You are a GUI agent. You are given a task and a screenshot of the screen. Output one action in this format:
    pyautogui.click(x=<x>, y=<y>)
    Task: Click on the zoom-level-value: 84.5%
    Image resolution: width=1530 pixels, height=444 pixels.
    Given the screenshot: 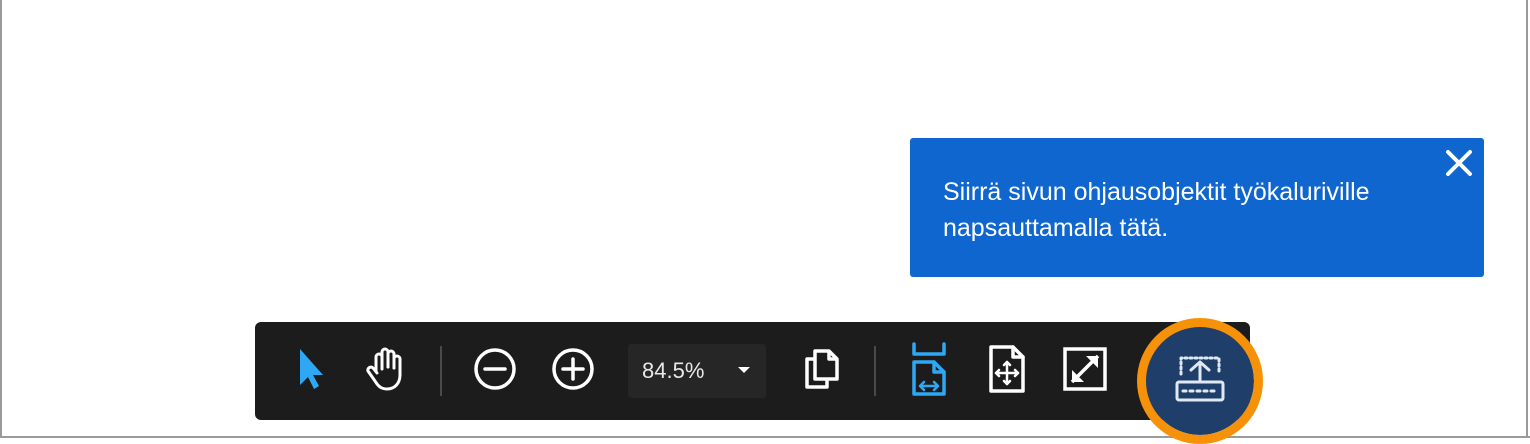 What is the action you would take?
    pyautogui.click(x=673, y=370)
    